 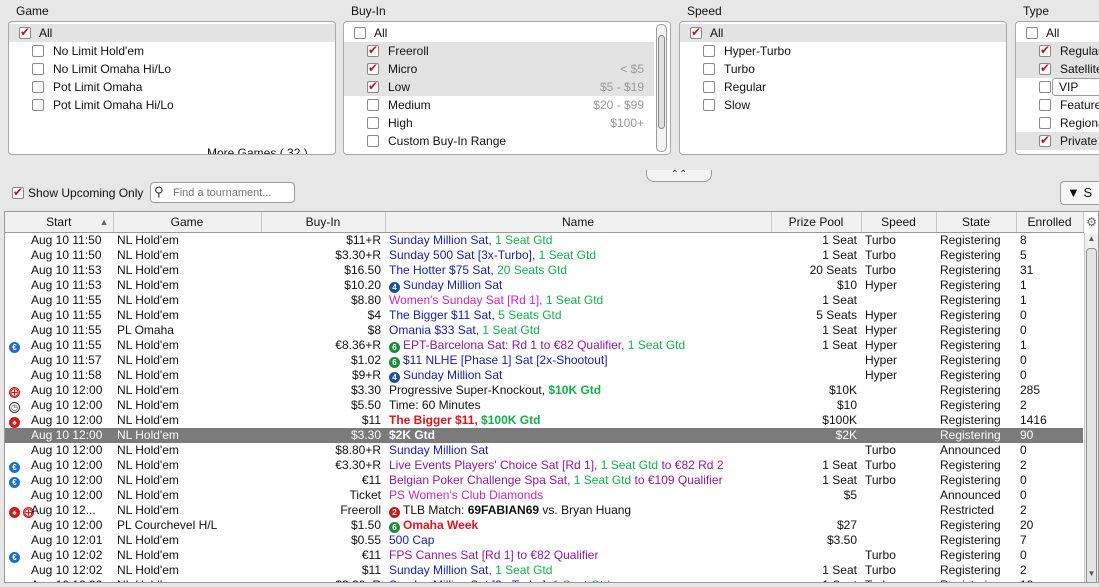 I want to click on column-header-buy-in: Buy-In, so click(x=323, y=222).